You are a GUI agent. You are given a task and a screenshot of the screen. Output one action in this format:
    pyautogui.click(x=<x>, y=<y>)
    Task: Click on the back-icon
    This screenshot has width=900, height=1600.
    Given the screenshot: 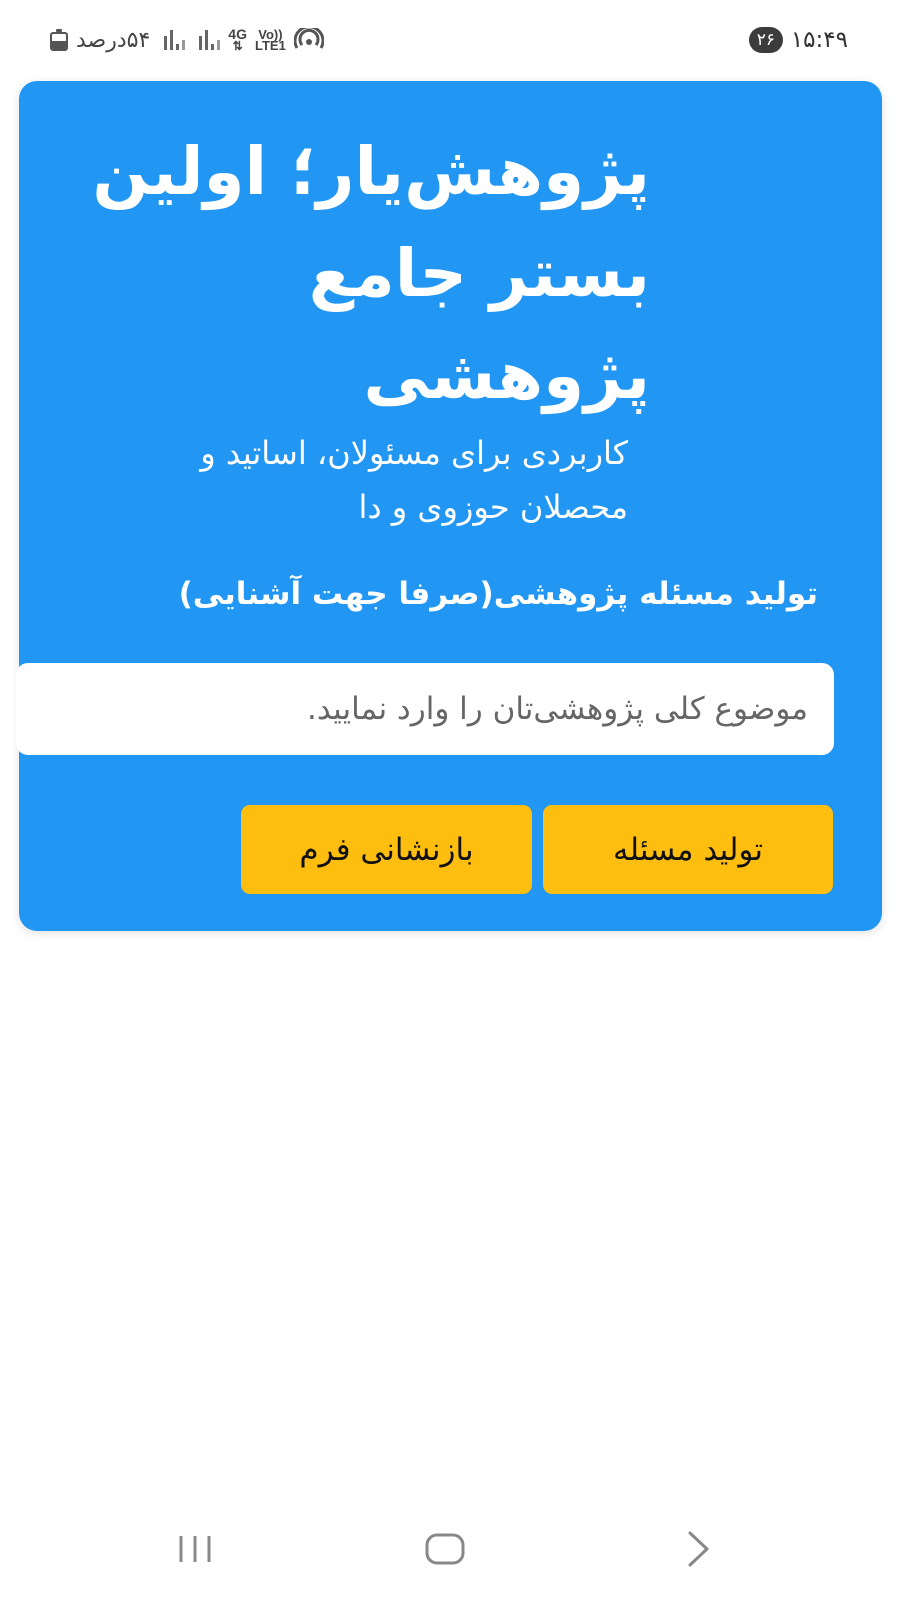 What is the action you would take?
    pyautogui.click(x=698, y=1549)
    